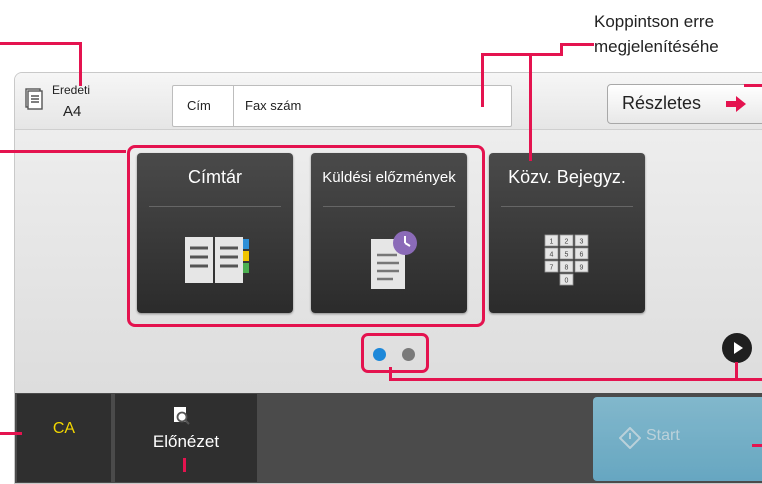  I want to click on next-page-button, so click(737, 348).